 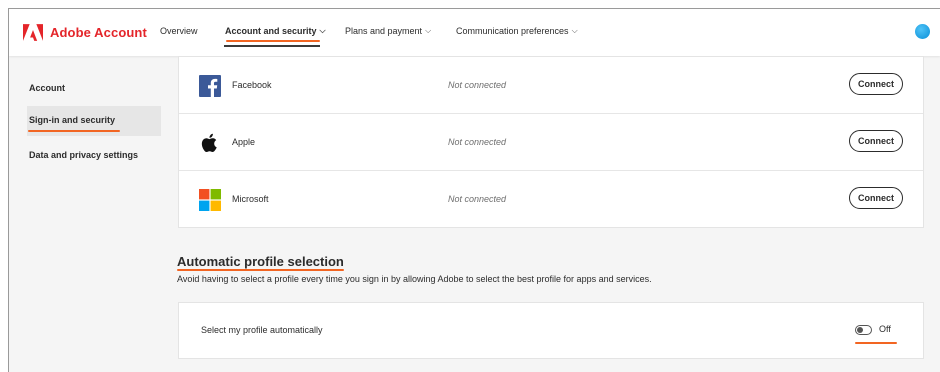 What do you see at coordinates (98, 32) in the screenshot?
I see `brand-name: Adobe Account` at bounding box center [98, 32].